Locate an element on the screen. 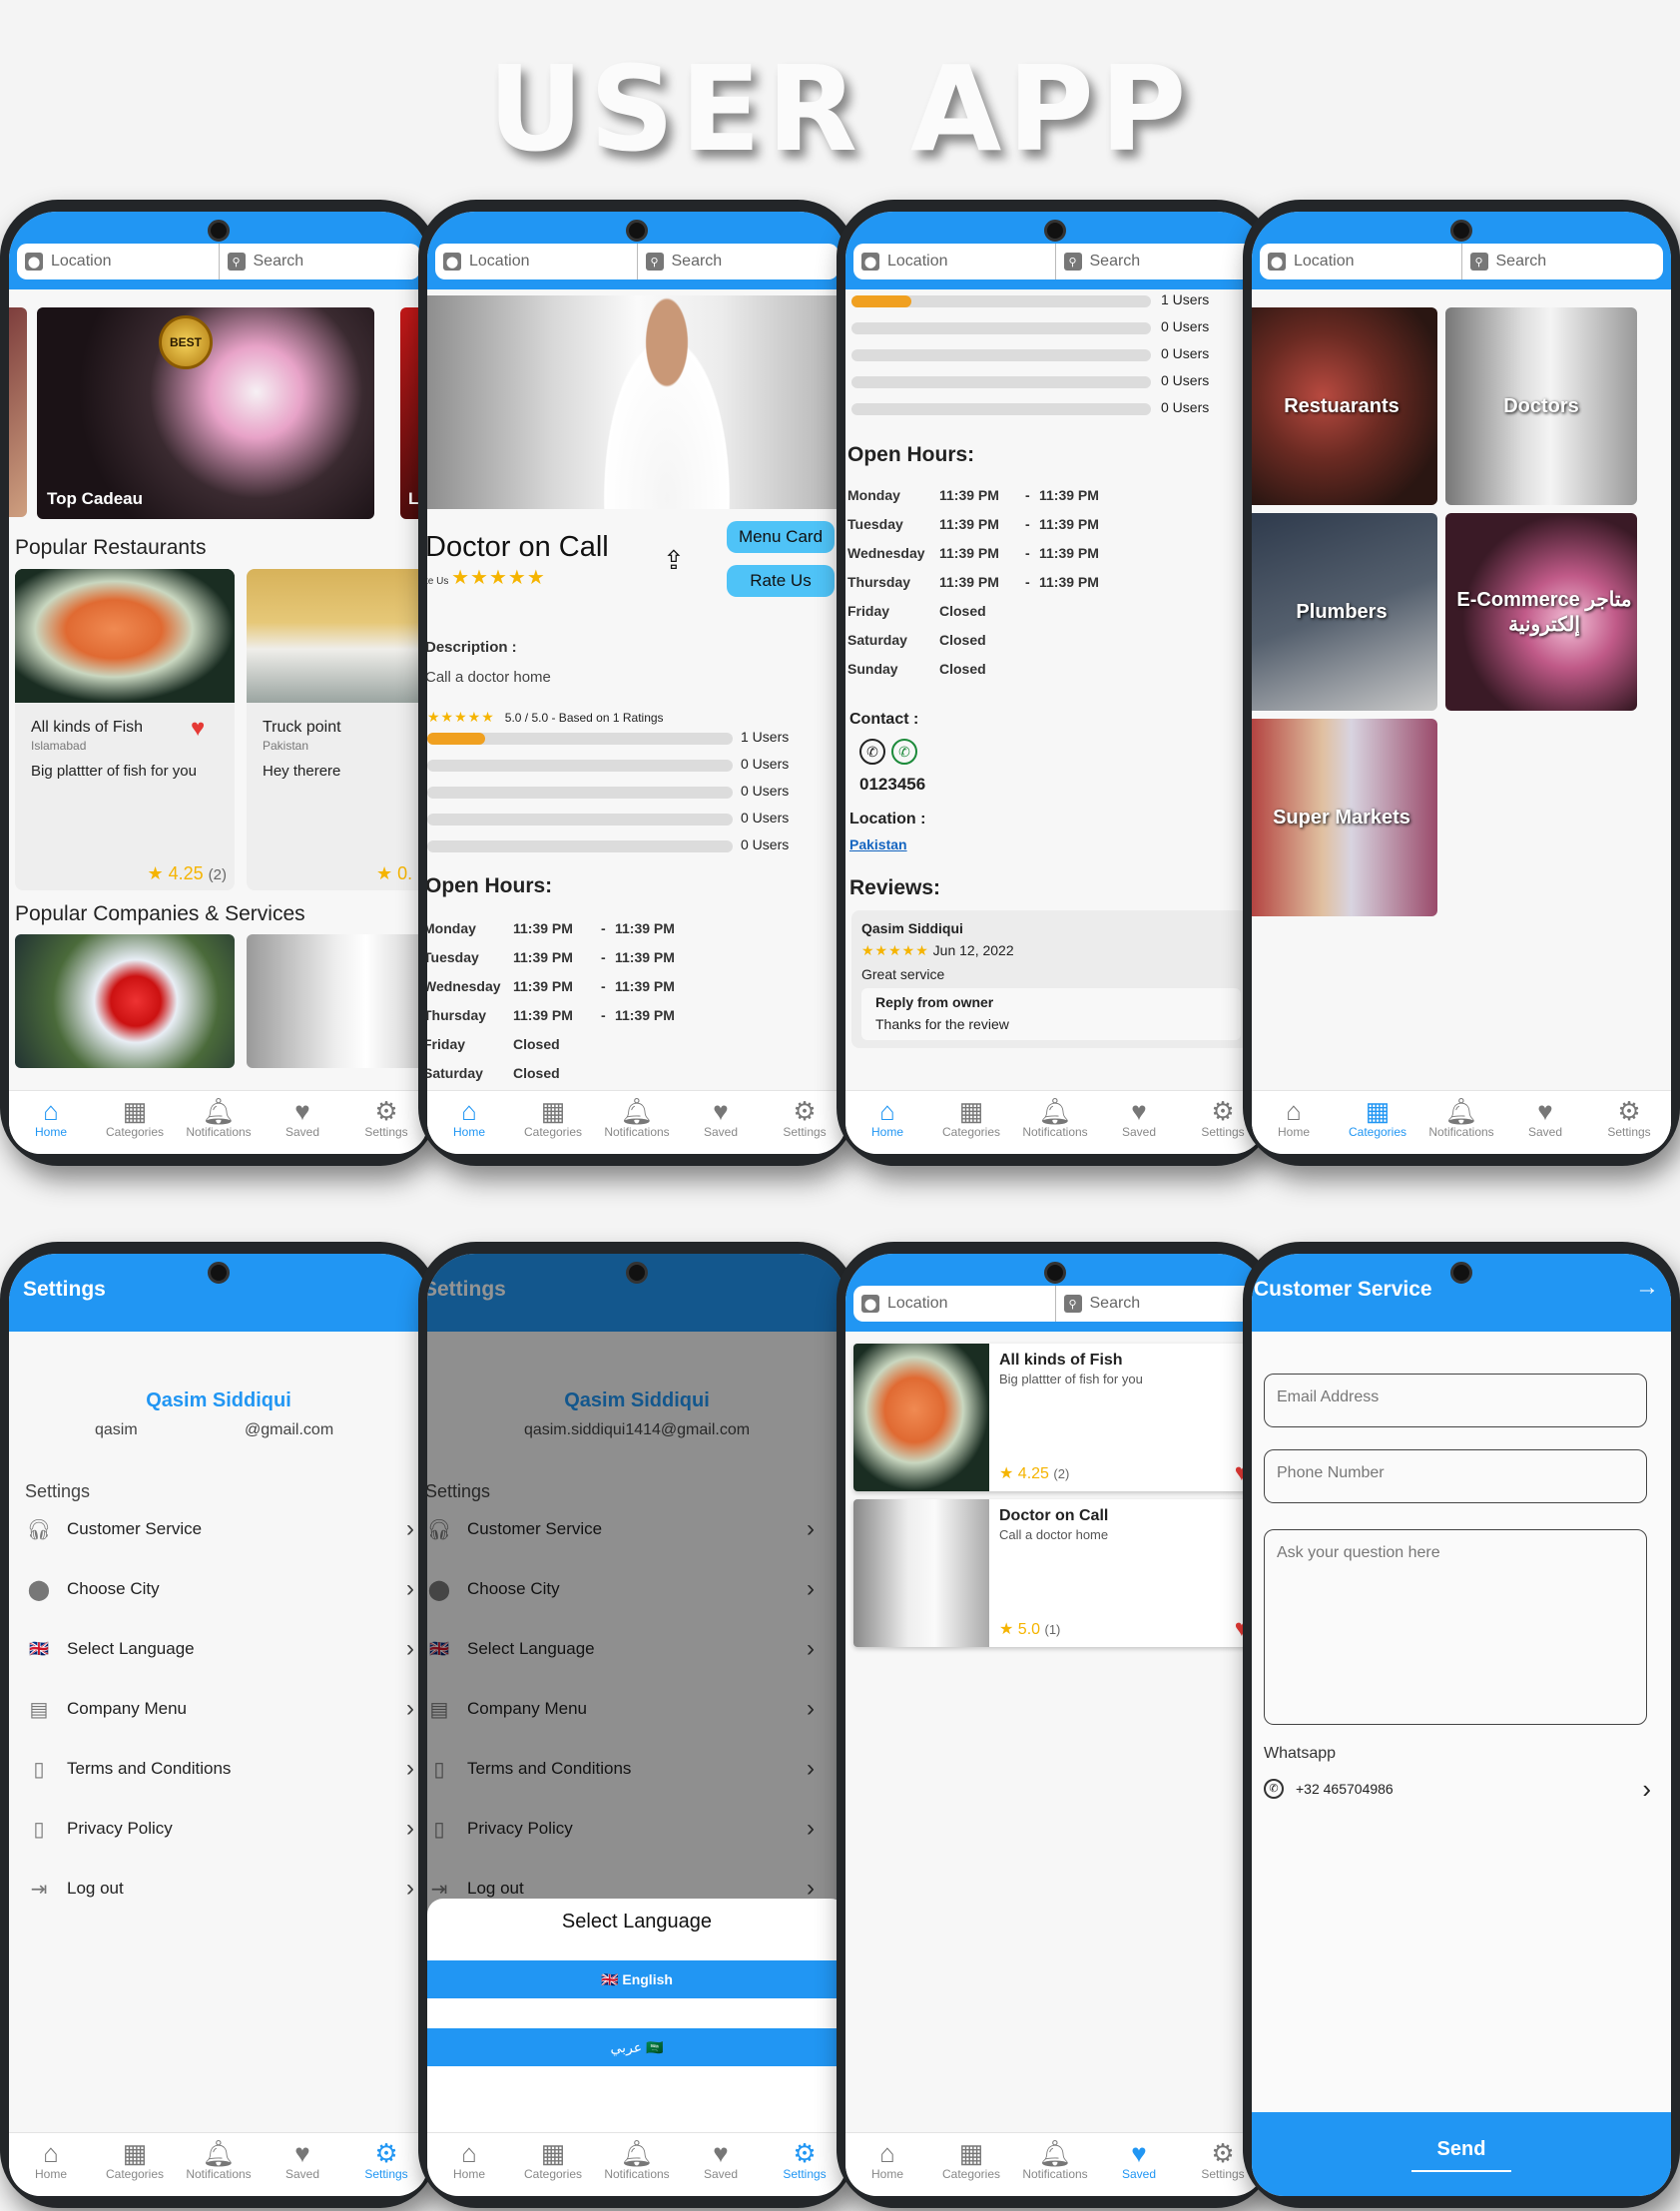  settings-item-choose-city: ⬤ Choose City › is located at coordinates (219, 1589).